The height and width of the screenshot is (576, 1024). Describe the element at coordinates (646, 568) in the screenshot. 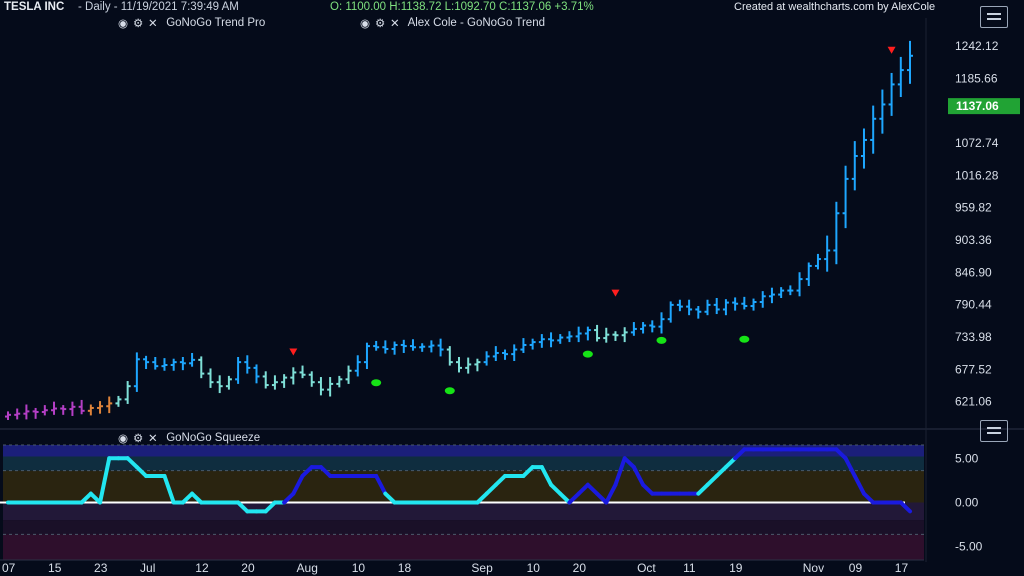

I see `x-tick-label: Oct` at that location.